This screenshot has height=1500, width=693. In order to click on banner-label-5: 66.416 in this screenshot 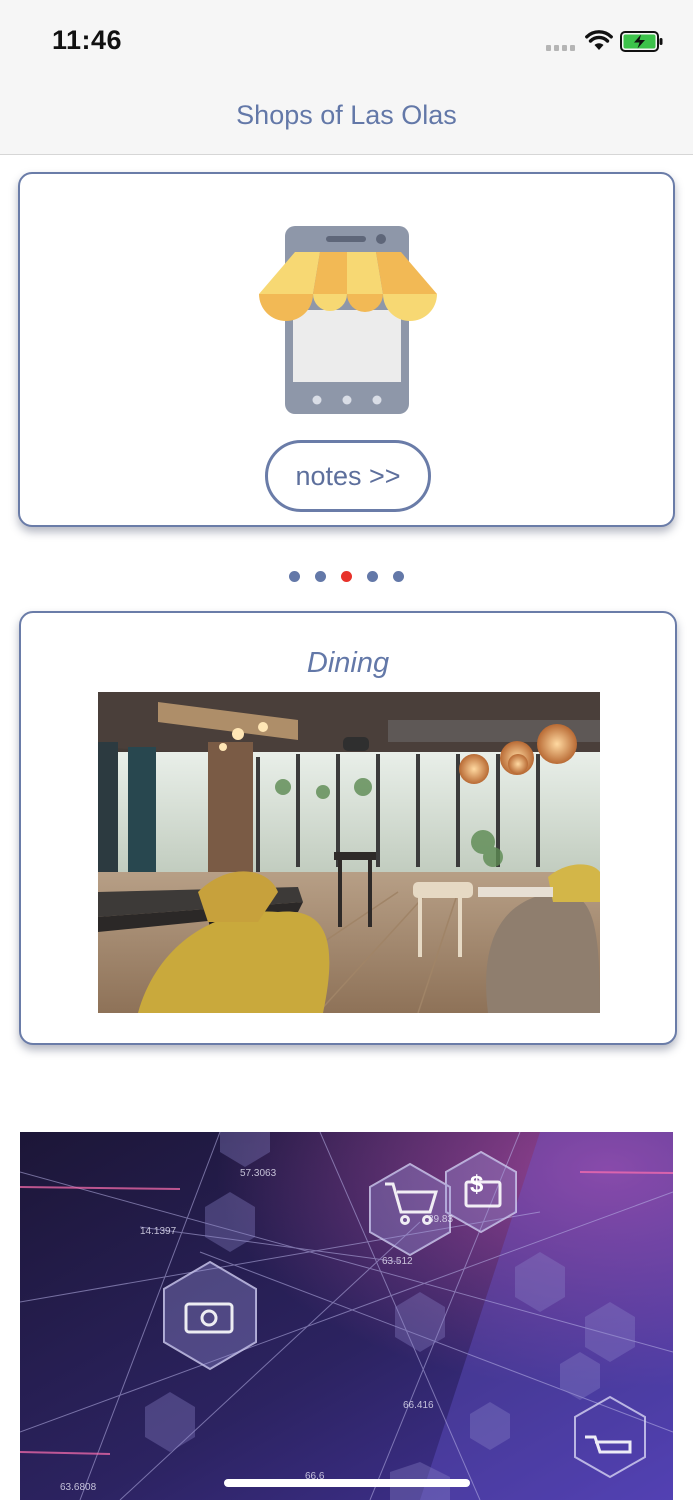, I will do `click(418, 1405)`.